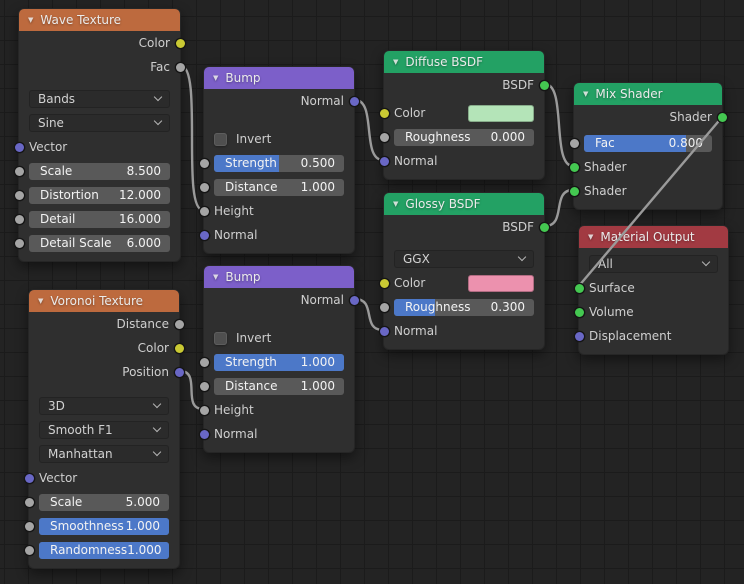 The image size is (744, 584). What do you see at coordinates (19, 219) in the screenshot?
I see `input-socket-detail` at bounding box center [19, 219].